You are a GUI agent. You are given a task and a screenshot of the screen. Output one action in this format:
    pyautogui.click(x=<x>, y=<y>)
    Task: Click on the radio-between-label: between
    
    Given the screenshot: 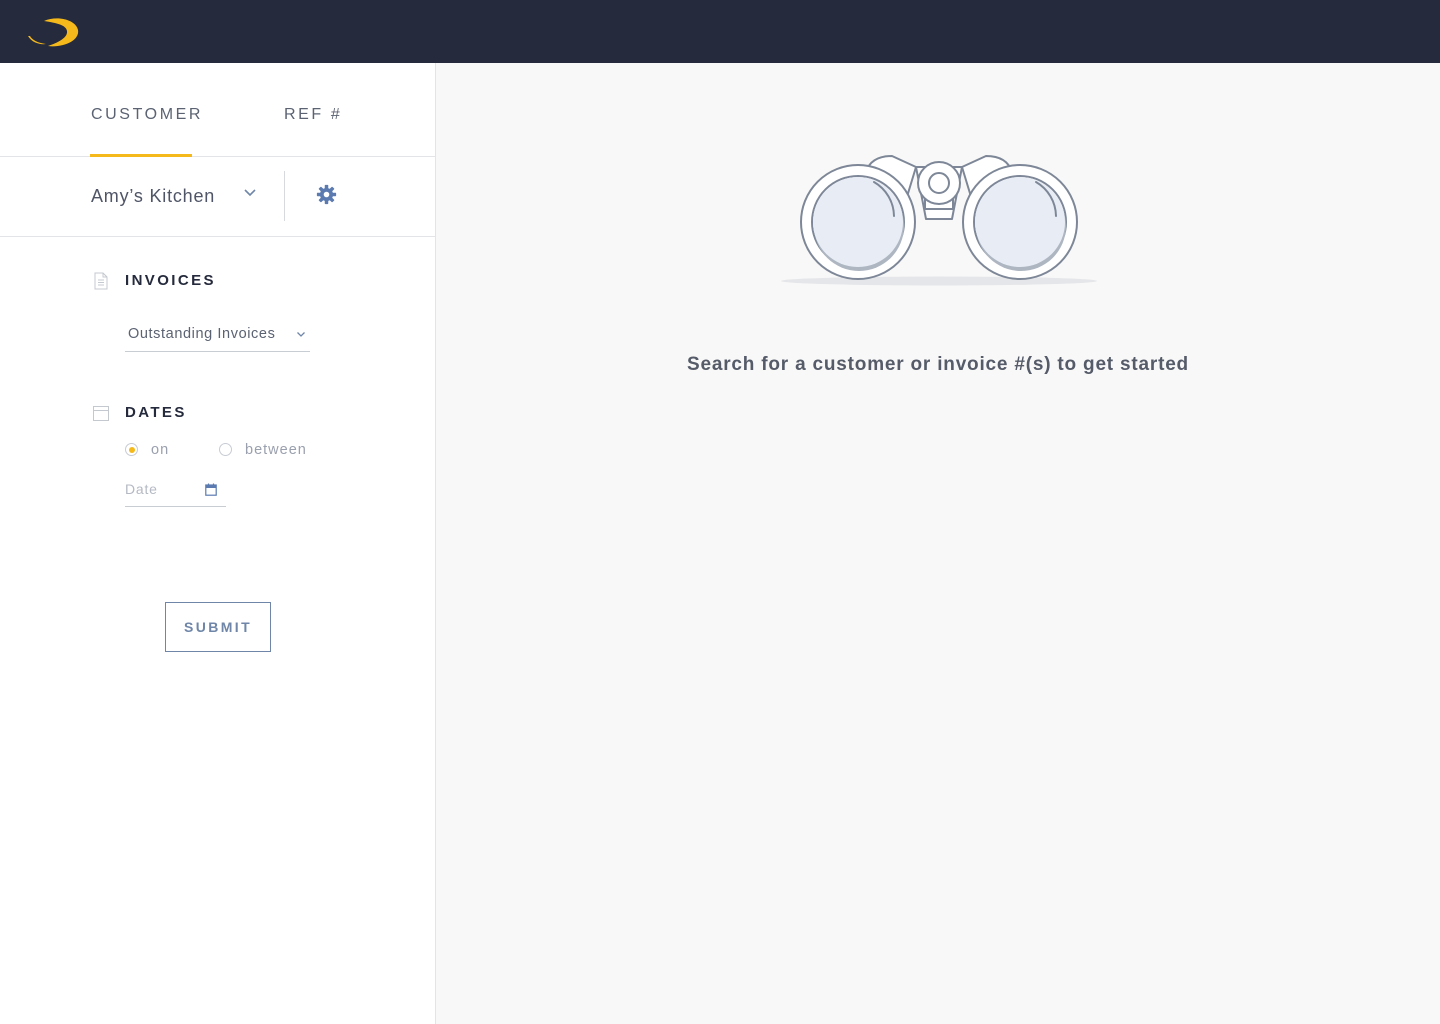 What is the action you would take?
    pyautogui.click(x=276, y=450)
    